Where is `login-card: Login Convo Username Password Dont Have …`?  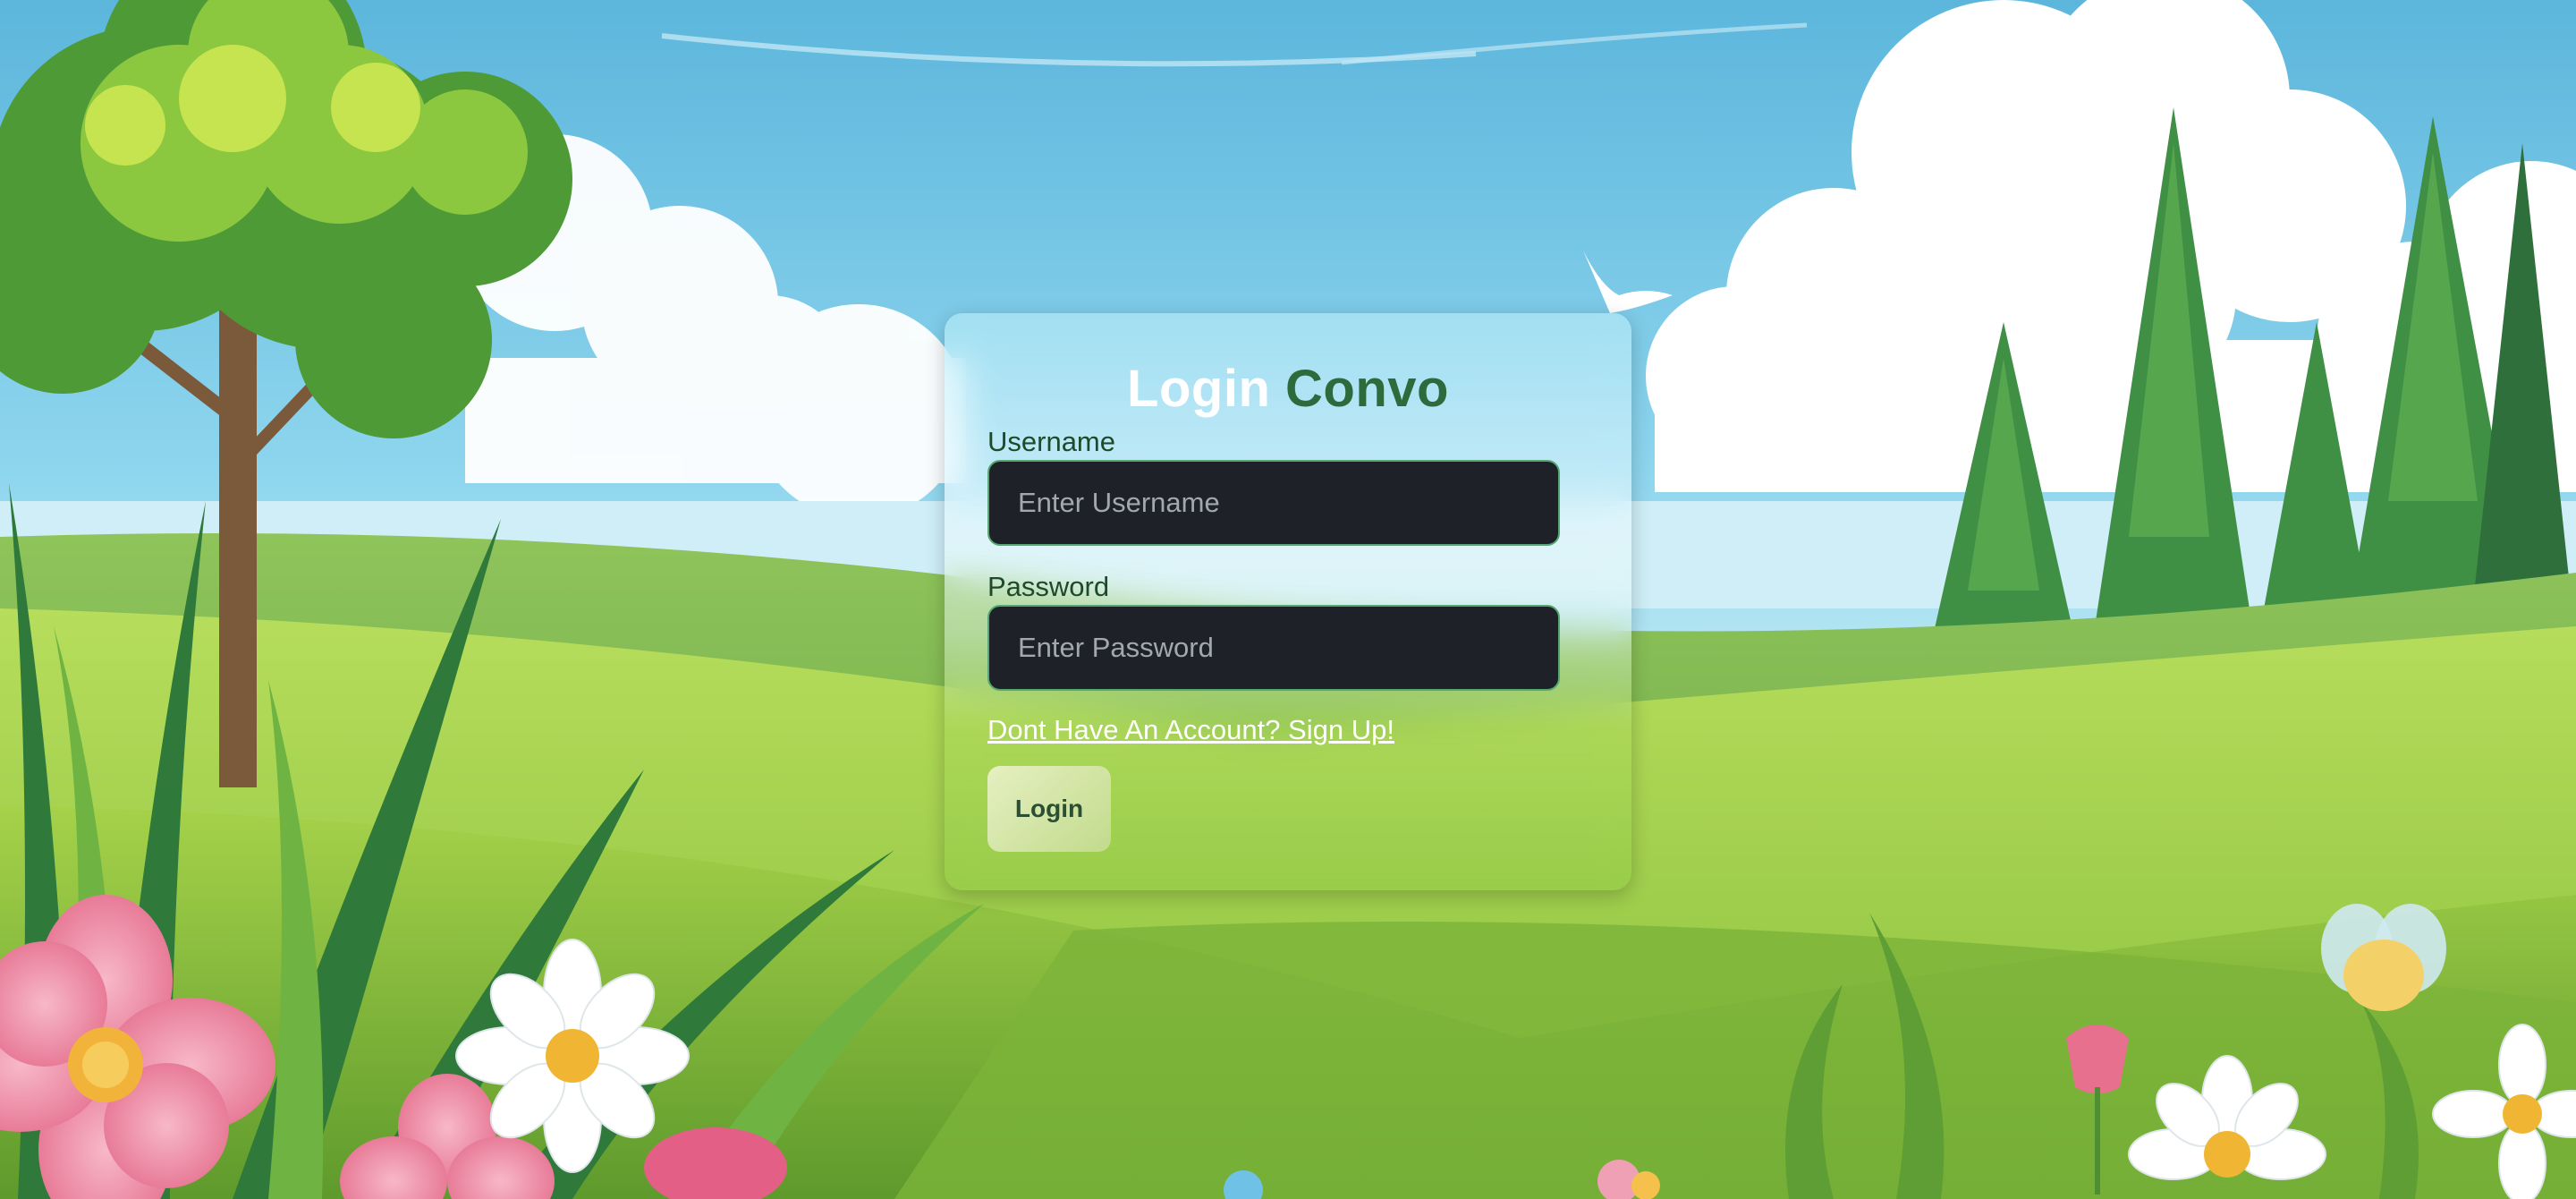
login-card: Login Convo Username Password Dont Have … is located at coordinates (1288, 601).